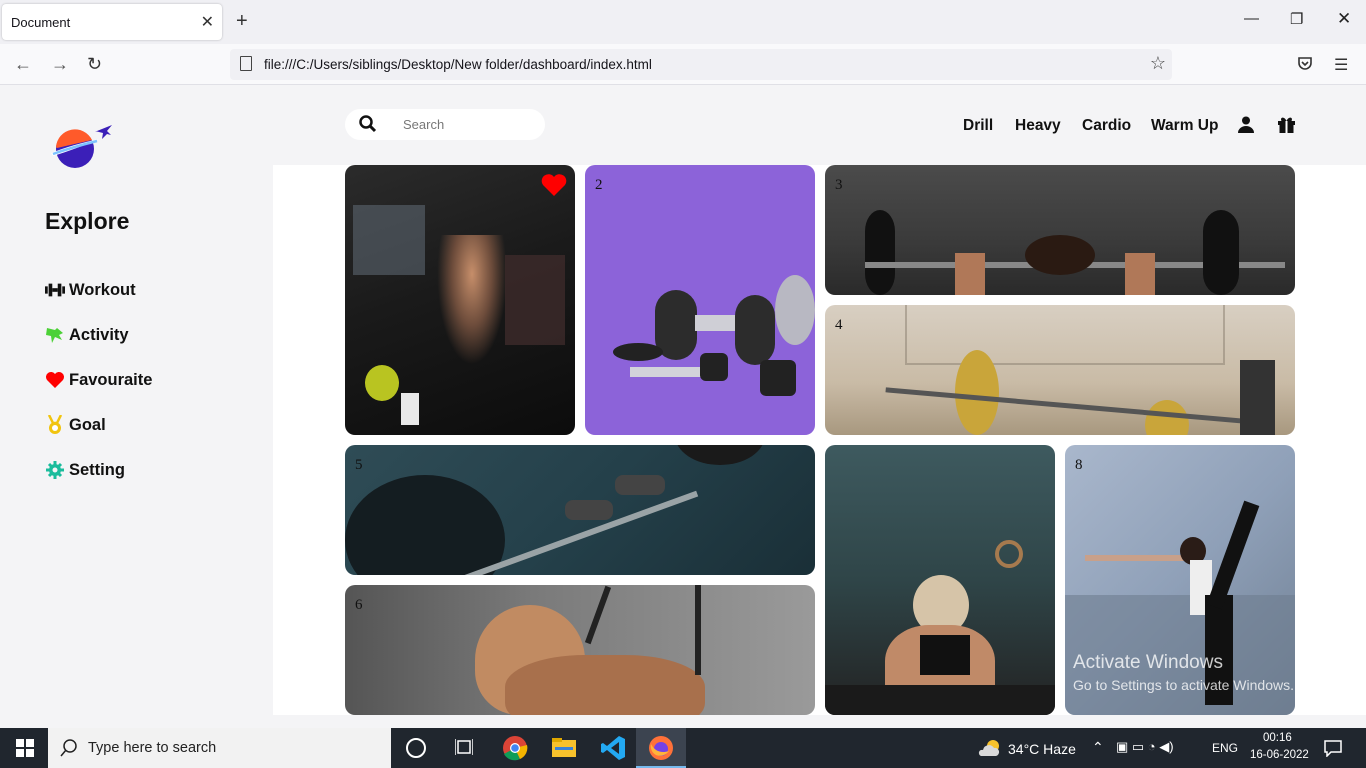  Describe the element at coordinates (102, 289) in the screenshot. I see `sidebar-item-label: Workout` at that location.